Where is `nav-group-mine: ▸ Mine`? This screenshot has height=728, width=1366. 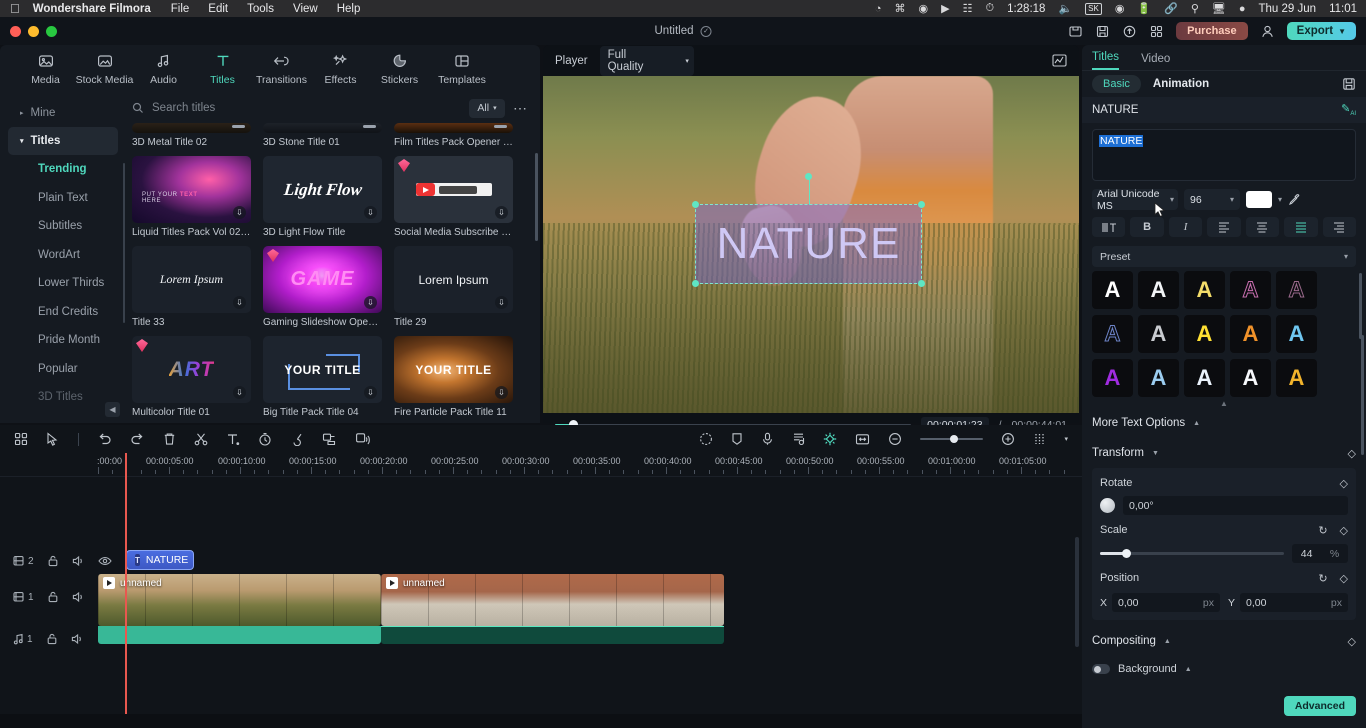
nav-group-mine: ▸ Mine is located at coordinates (63, 113).